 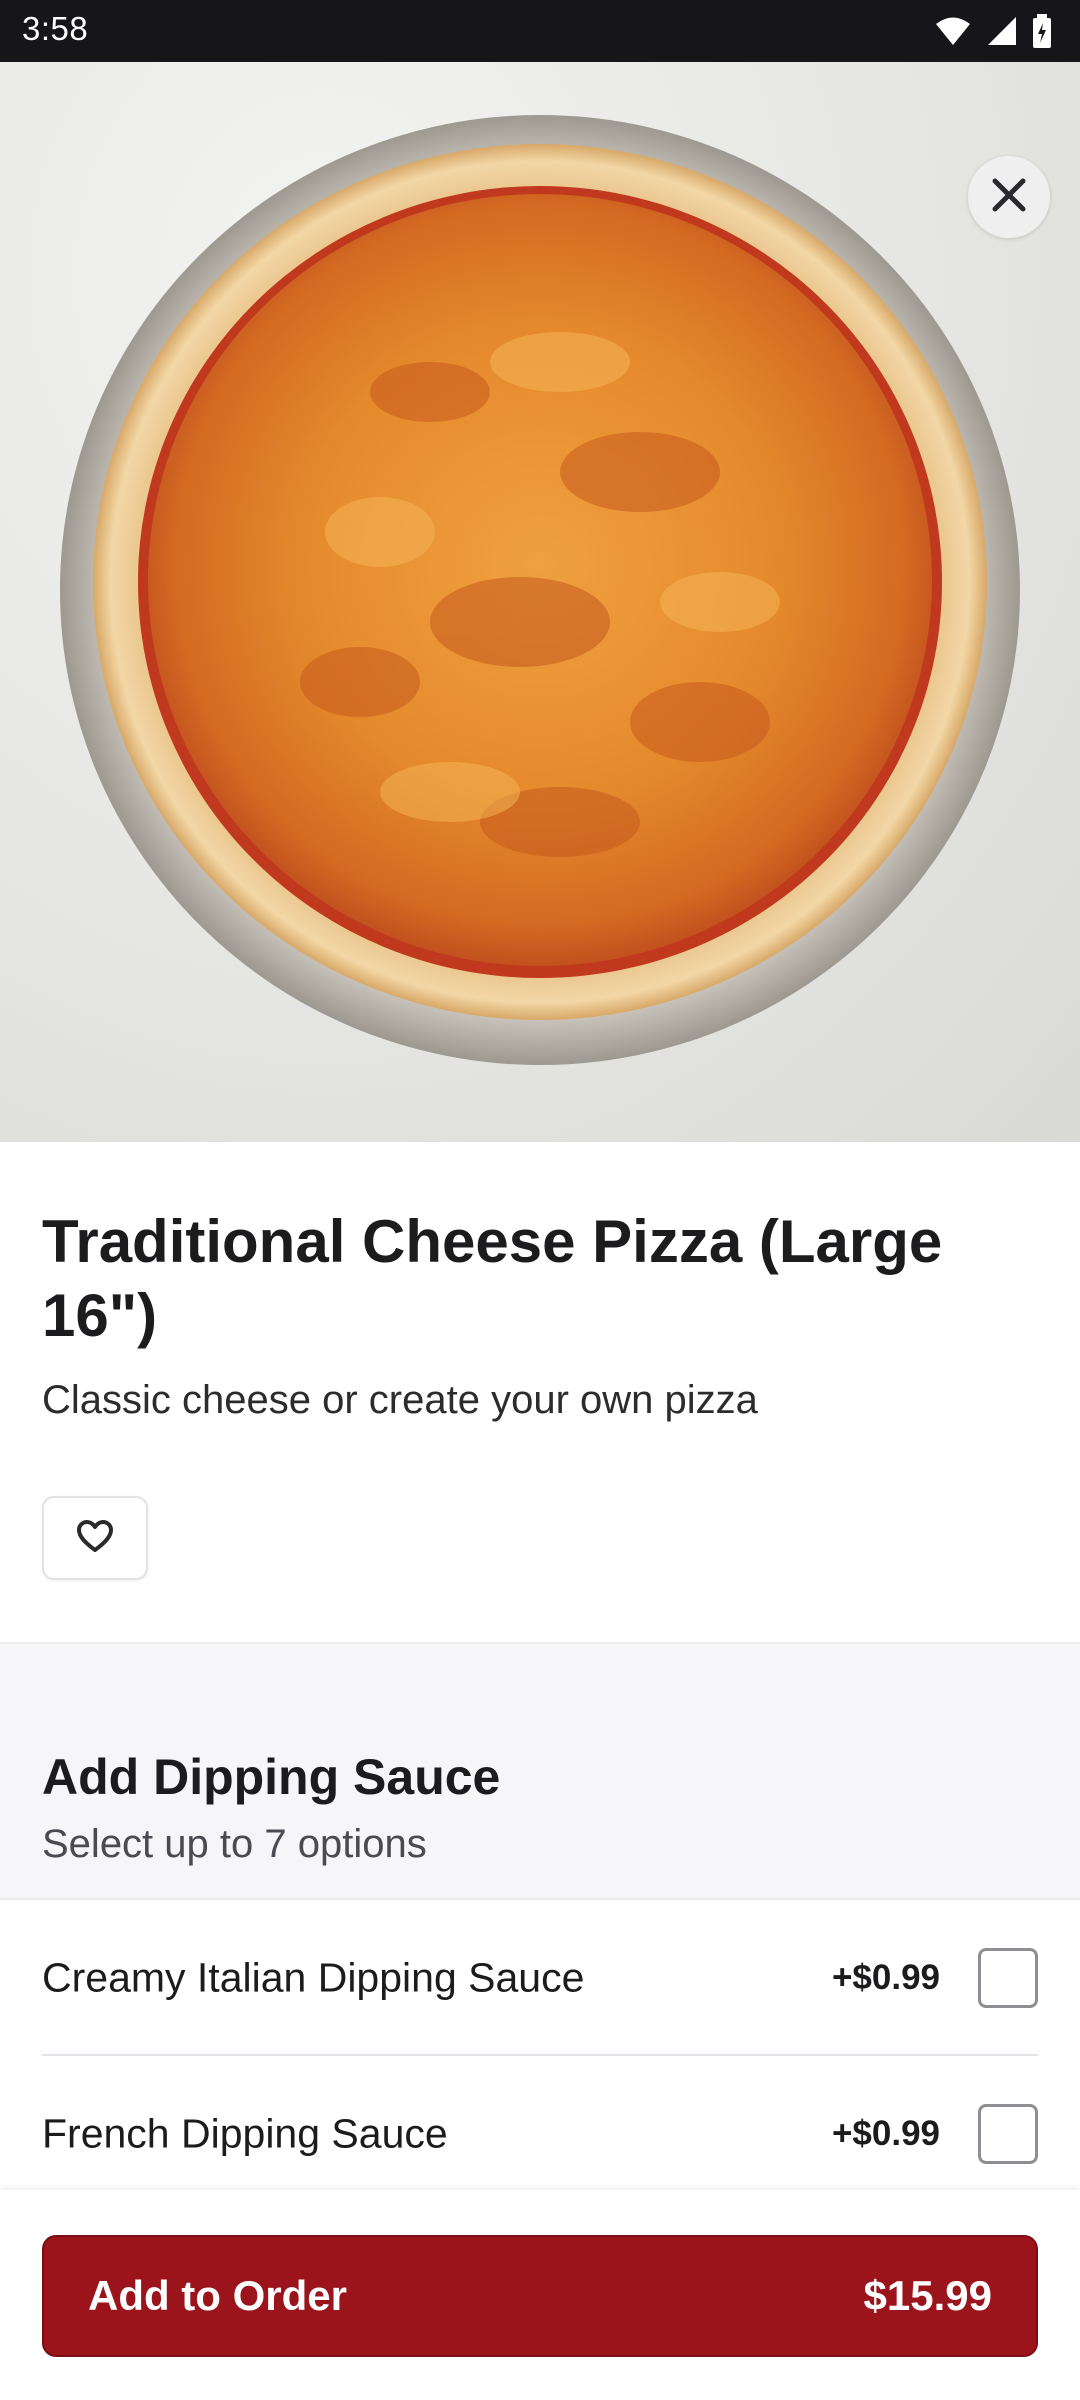 What do you see at coordinates (234, 1844) in the screenshot?
I see `modifier-group-subtitle: Select up to 7 options` at bounding box center [234, 1844].